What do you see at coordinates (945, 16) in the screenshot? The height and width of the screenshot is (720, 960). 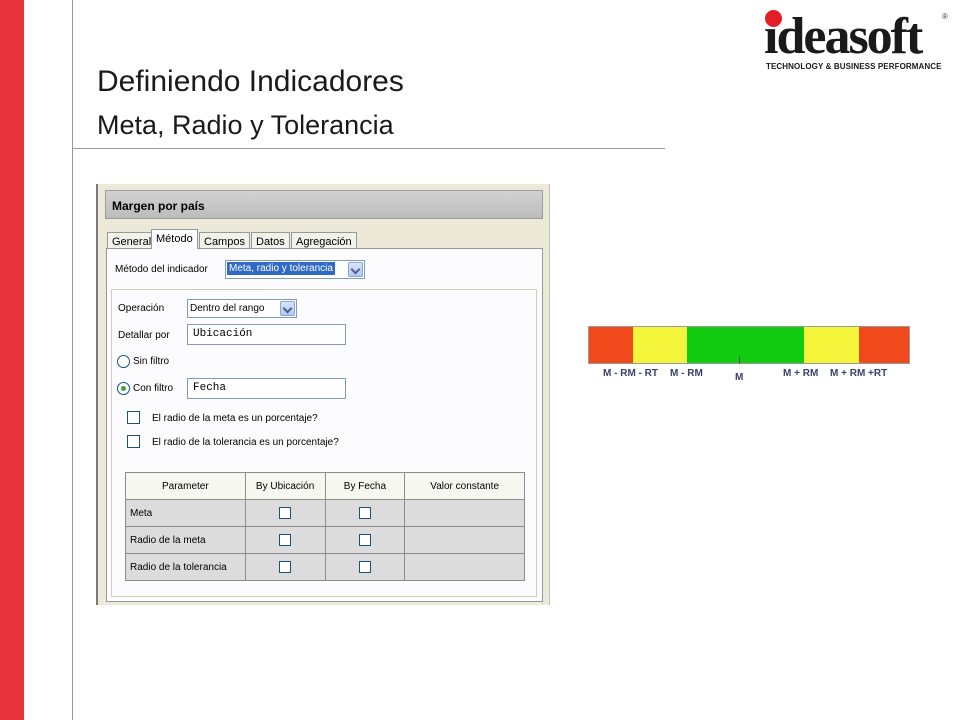 I see `logo-registered-mark: ®` at bounding box center [945, 16].